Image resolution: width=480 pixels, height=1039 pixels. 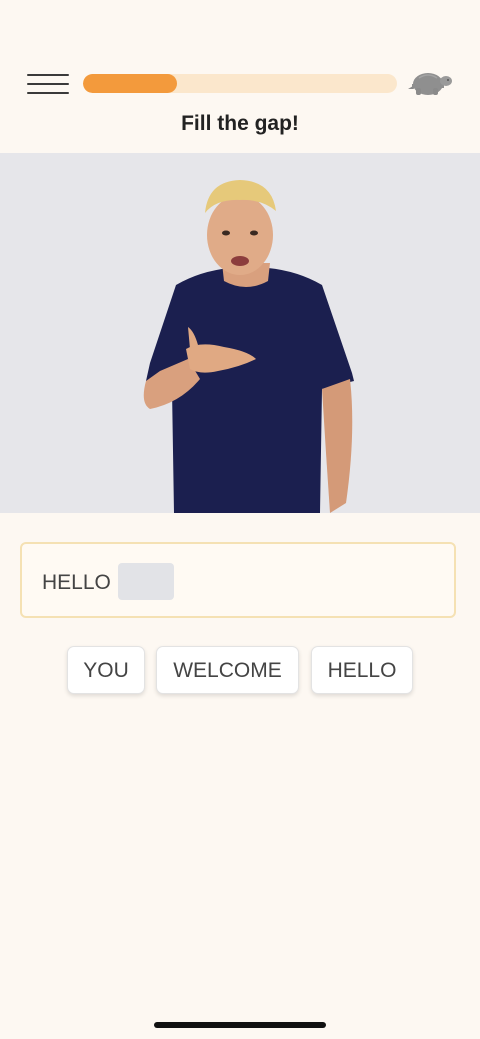 What do you see at coordinates (227, 670) in the screenshot?
I see `choice-welcome-button: WELCOME` at bounding box center [227, 670].